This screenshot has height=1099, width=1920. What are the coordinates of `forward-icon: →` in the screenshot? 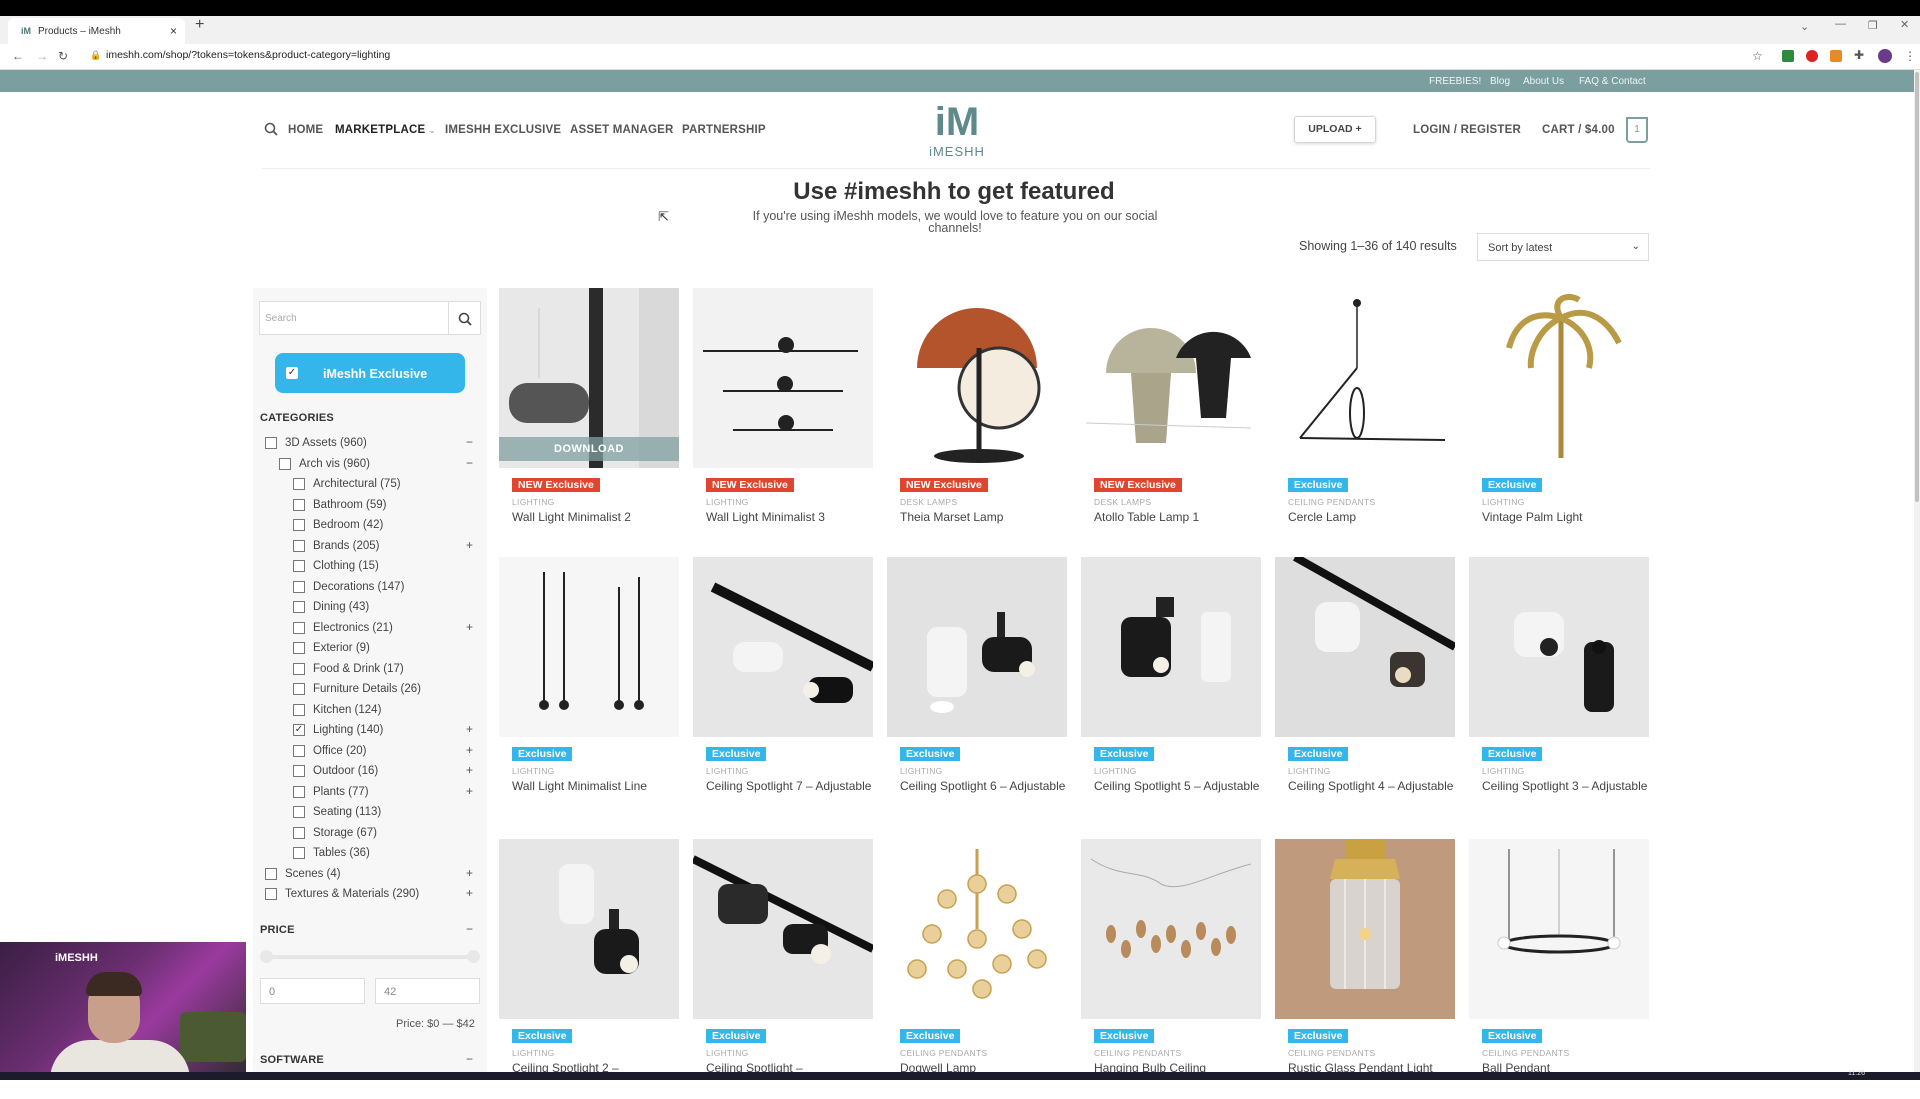 It's located at (42, 56).